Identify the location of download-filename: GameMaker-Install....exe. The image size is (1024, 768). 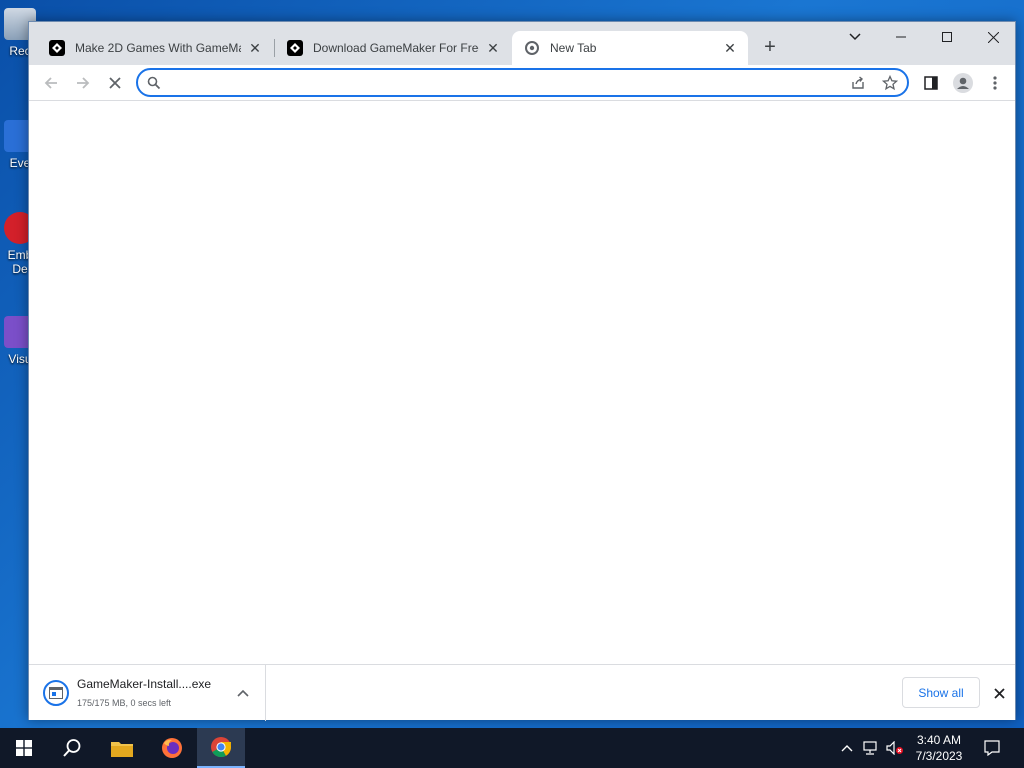
(144, 684).